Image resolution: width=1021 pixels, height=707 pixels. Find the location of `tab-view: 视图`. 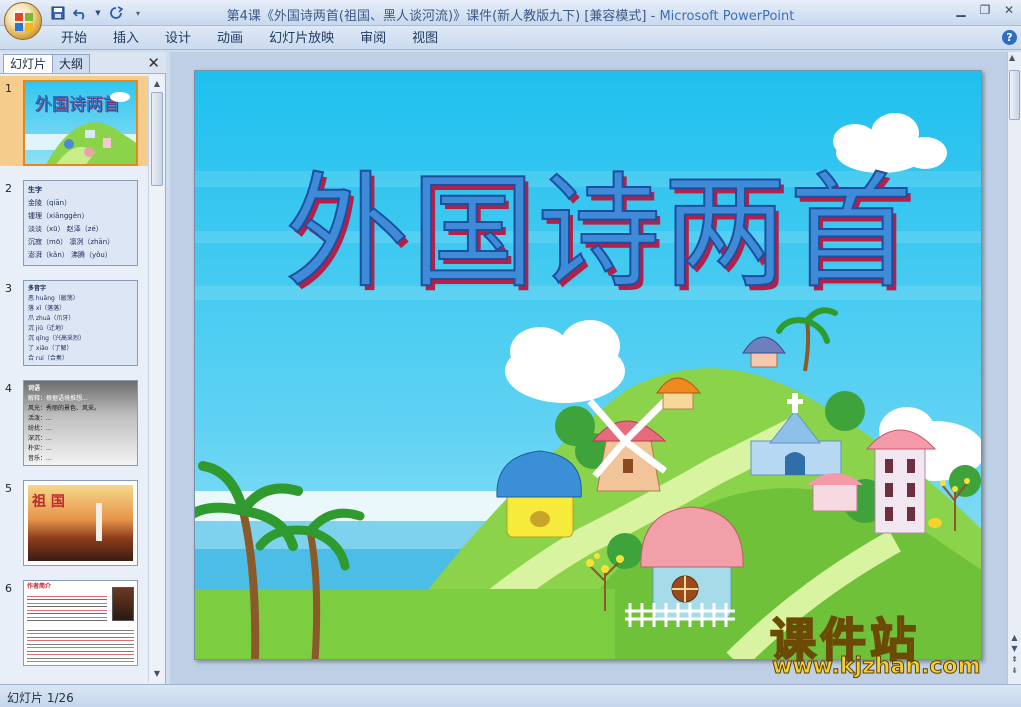

tab-view: 视图 is located at coordinates (425, 39).